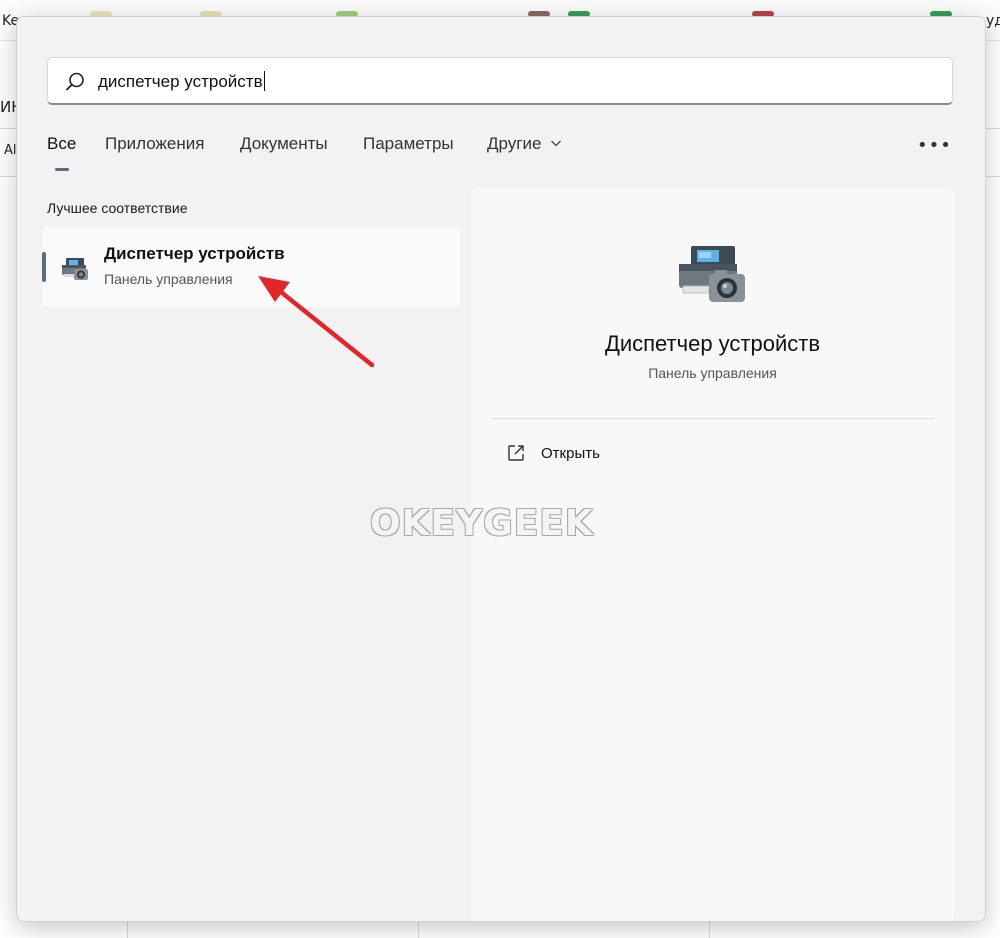  I want to click on text-caret, so click(264, 81).